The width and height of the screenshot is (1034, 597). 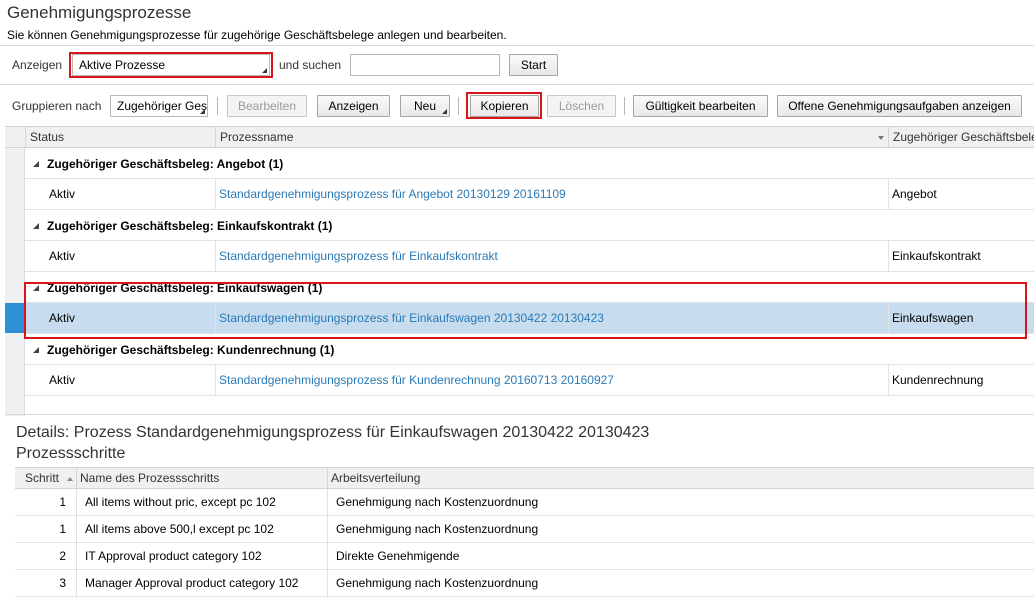 What do you see at coordinates (257, 137) in the screenshot?
I see `column-header-process-name-label: Prozessname` at bounding box center [257, 137].